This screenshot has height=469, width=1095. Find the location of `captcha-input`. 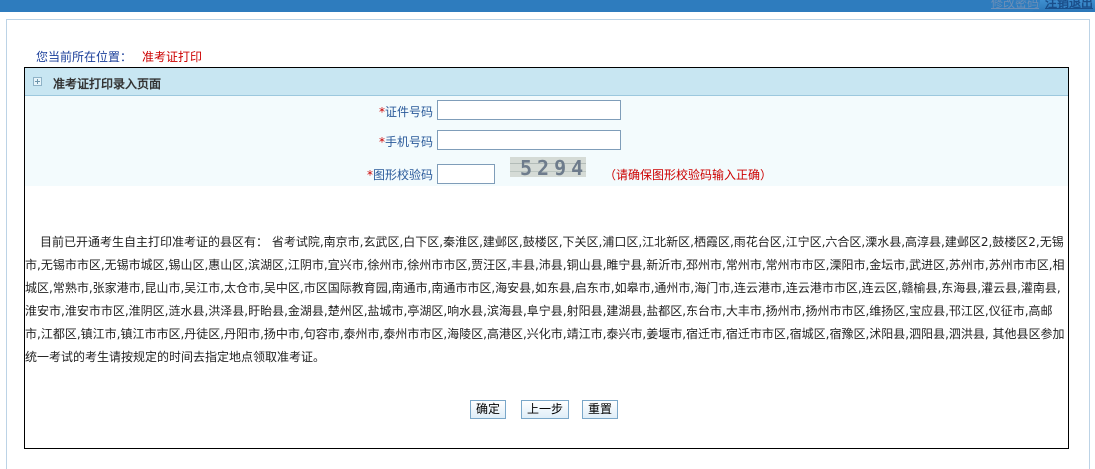

captcha-input is located at coordinates (466, 174).